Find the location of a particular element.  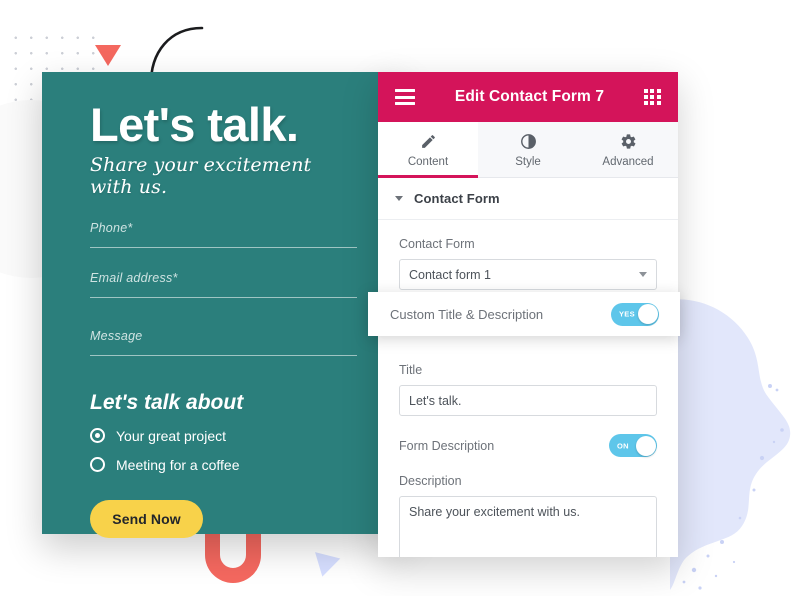

contact-form-control: Contact Form Contact form 1 is located at coordinates (528, 263).